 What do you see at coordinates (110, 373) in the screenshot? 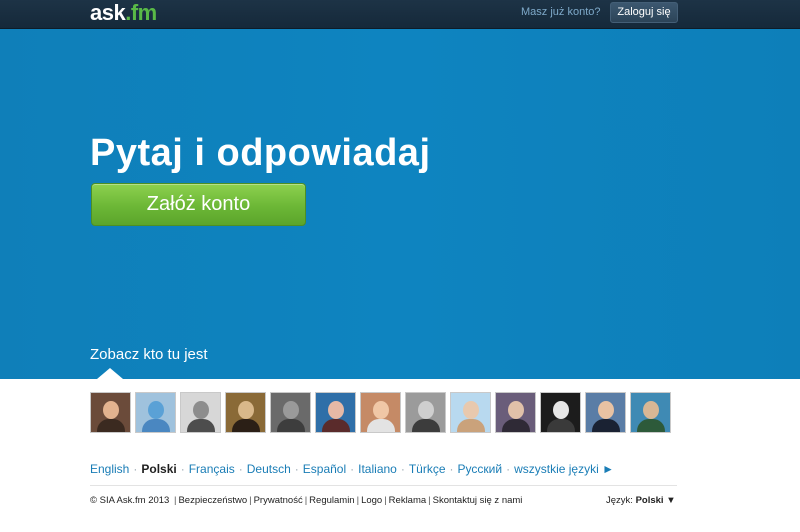
I see `pointer-arrow` at bounding box center [110, 373].